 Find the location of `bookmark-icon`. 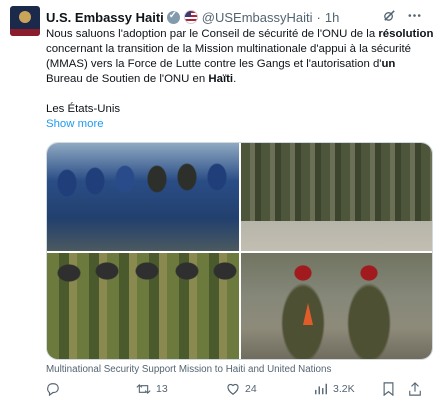

bookmark-icon is located at coordinates (388, 389).